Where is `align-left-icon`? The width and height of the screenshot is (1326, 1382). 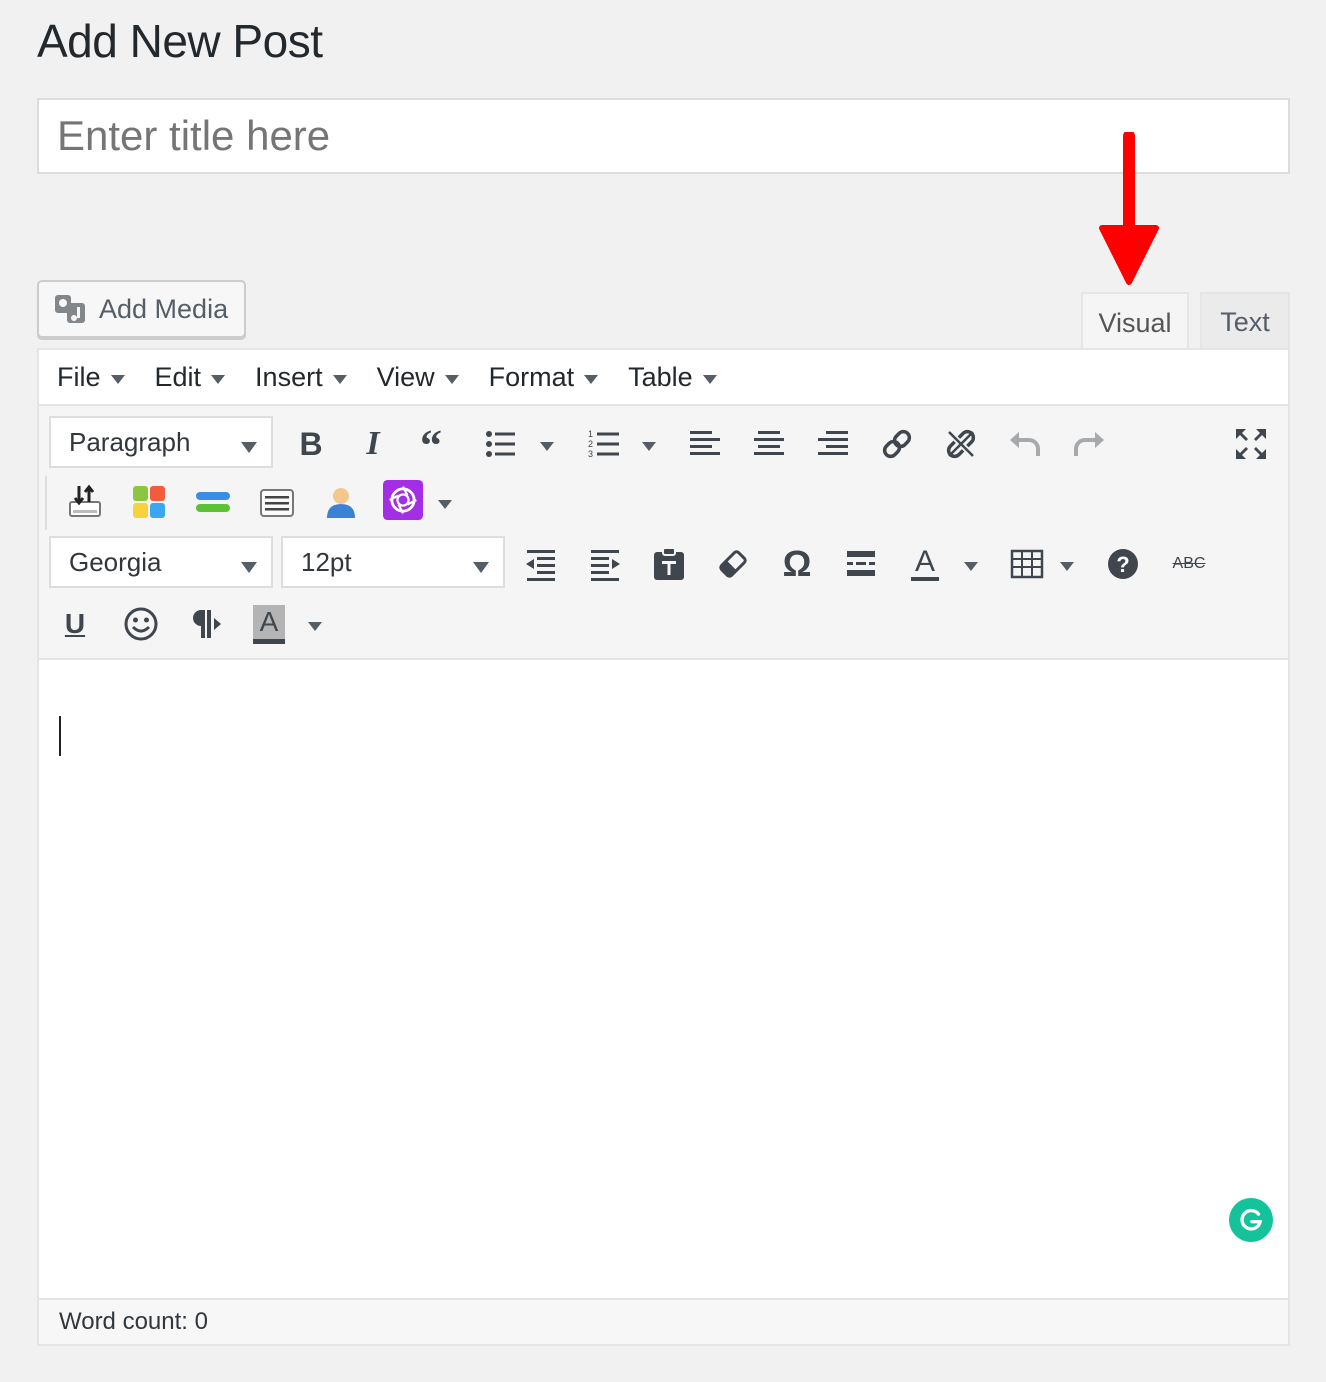 align-left-icon is located at coordinates (705, 443).